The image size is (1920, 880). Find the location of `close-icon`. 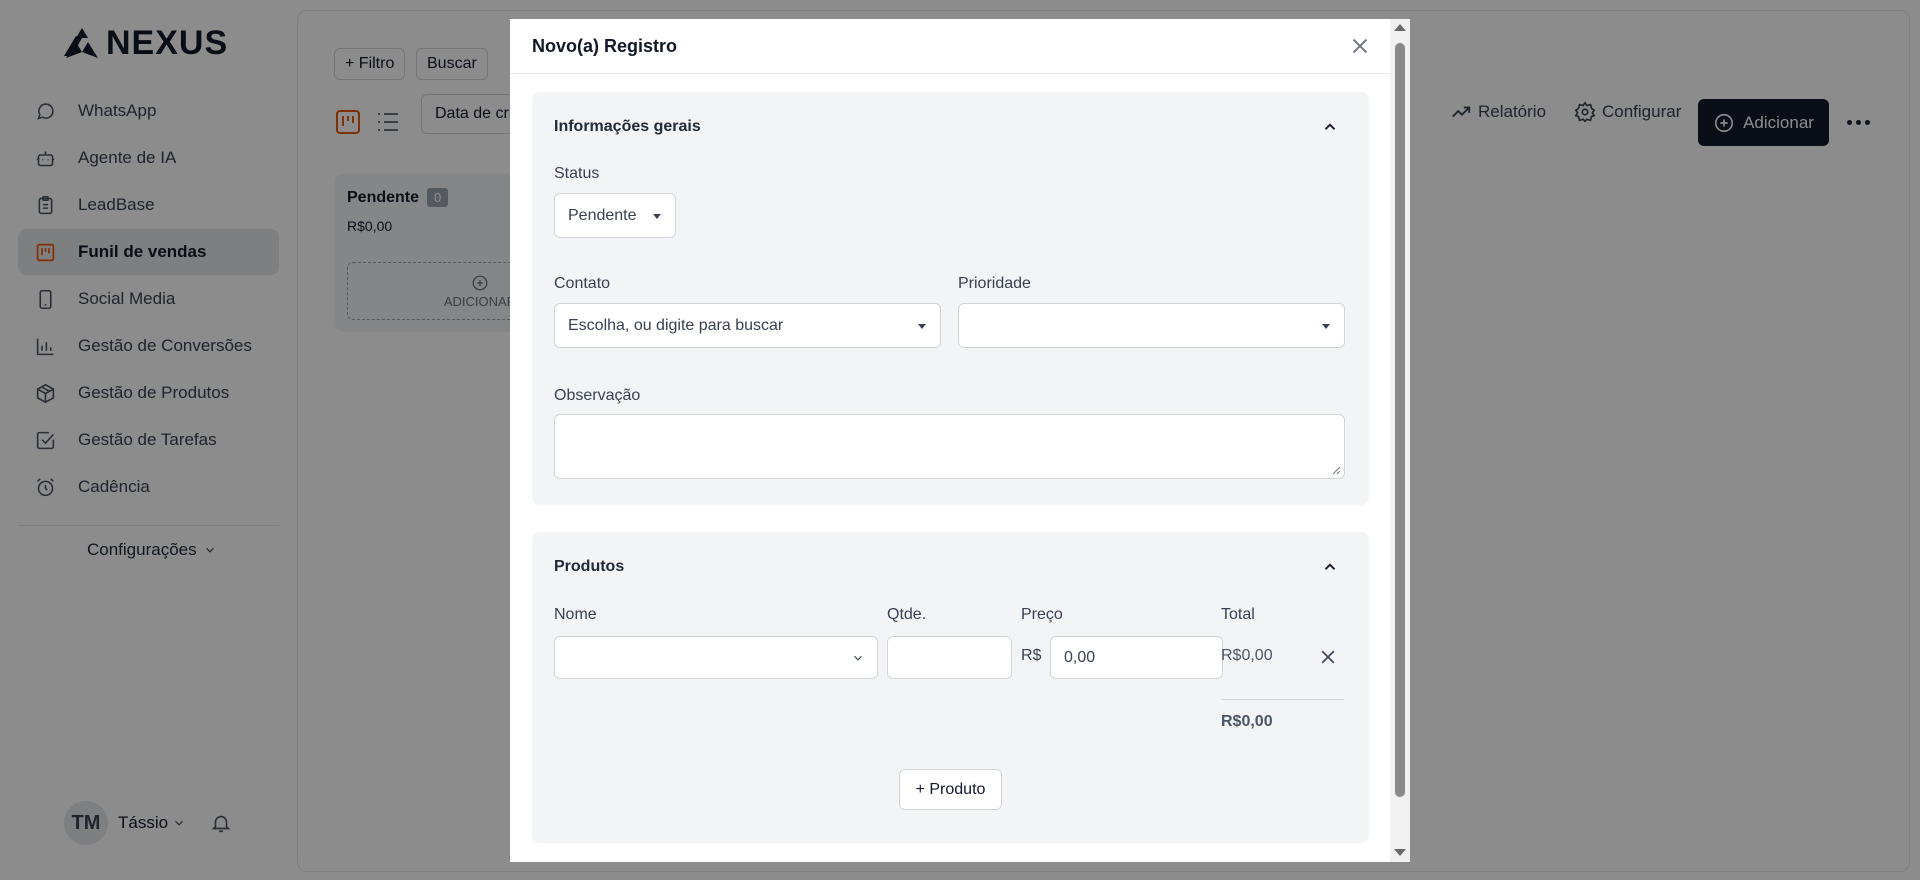

close-icon is located at coordinates (1360, 46).